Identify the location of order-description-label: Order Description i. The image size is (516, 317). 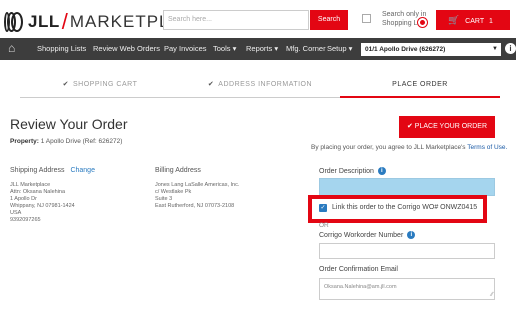
(352, 171).